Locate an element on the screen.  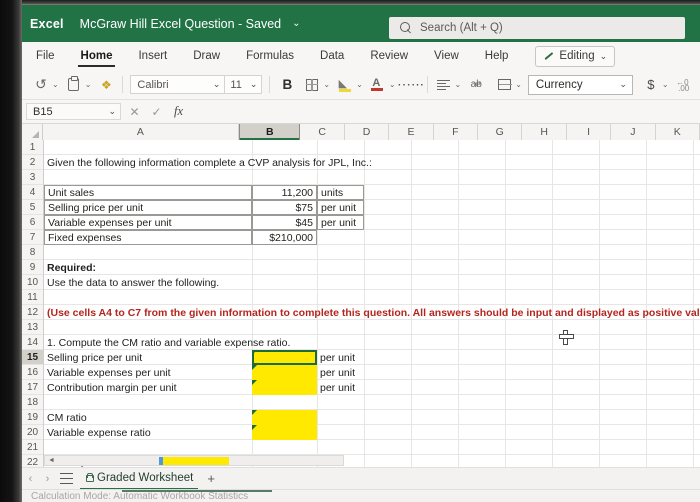
row-header-9: 9 is located at coordinates (32, 267).